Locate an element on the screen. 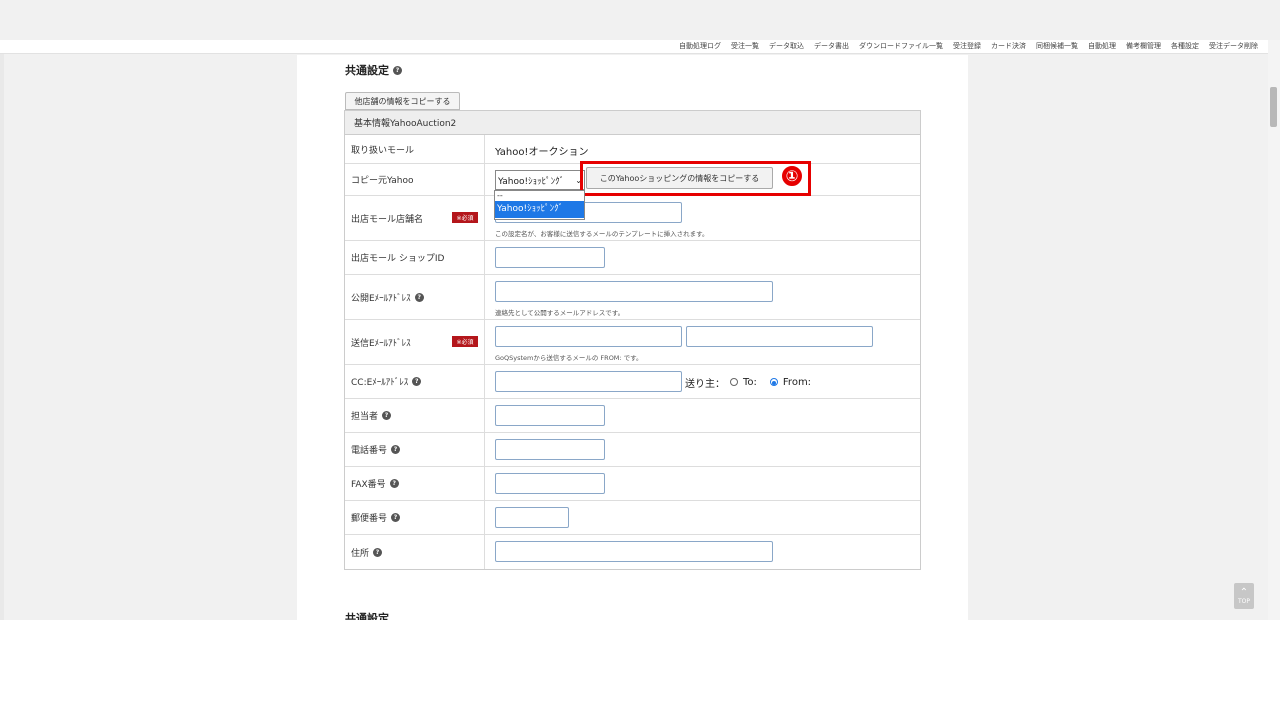 This screenshot has width=1280, height=720. shop-id-label: 出店モール ショップID is located at coordinates (415, 257).